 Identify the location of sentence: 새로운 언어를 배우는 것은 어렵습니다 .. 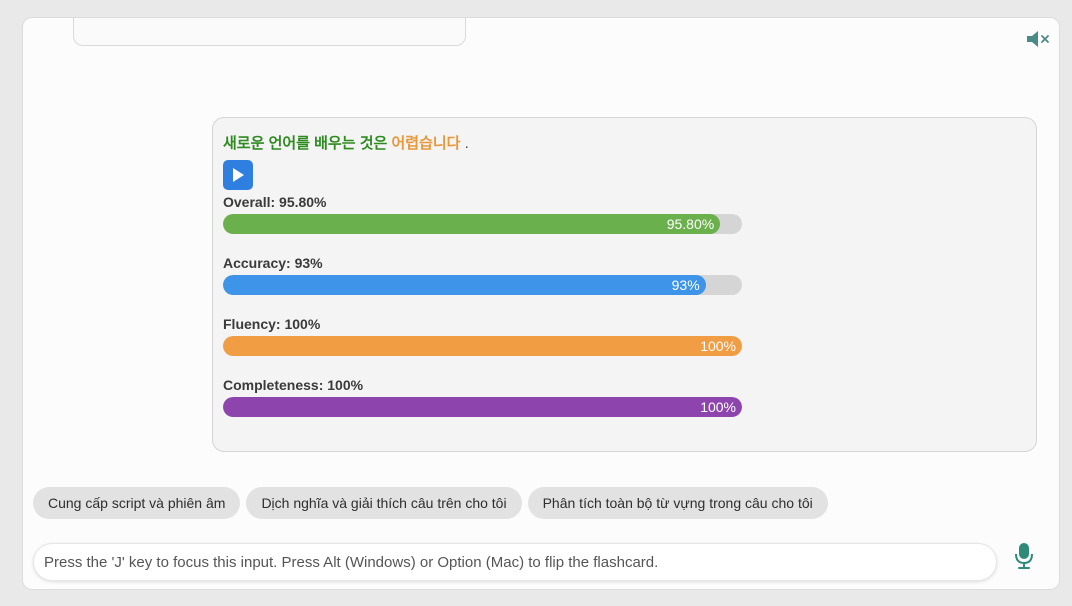
(346, 142).